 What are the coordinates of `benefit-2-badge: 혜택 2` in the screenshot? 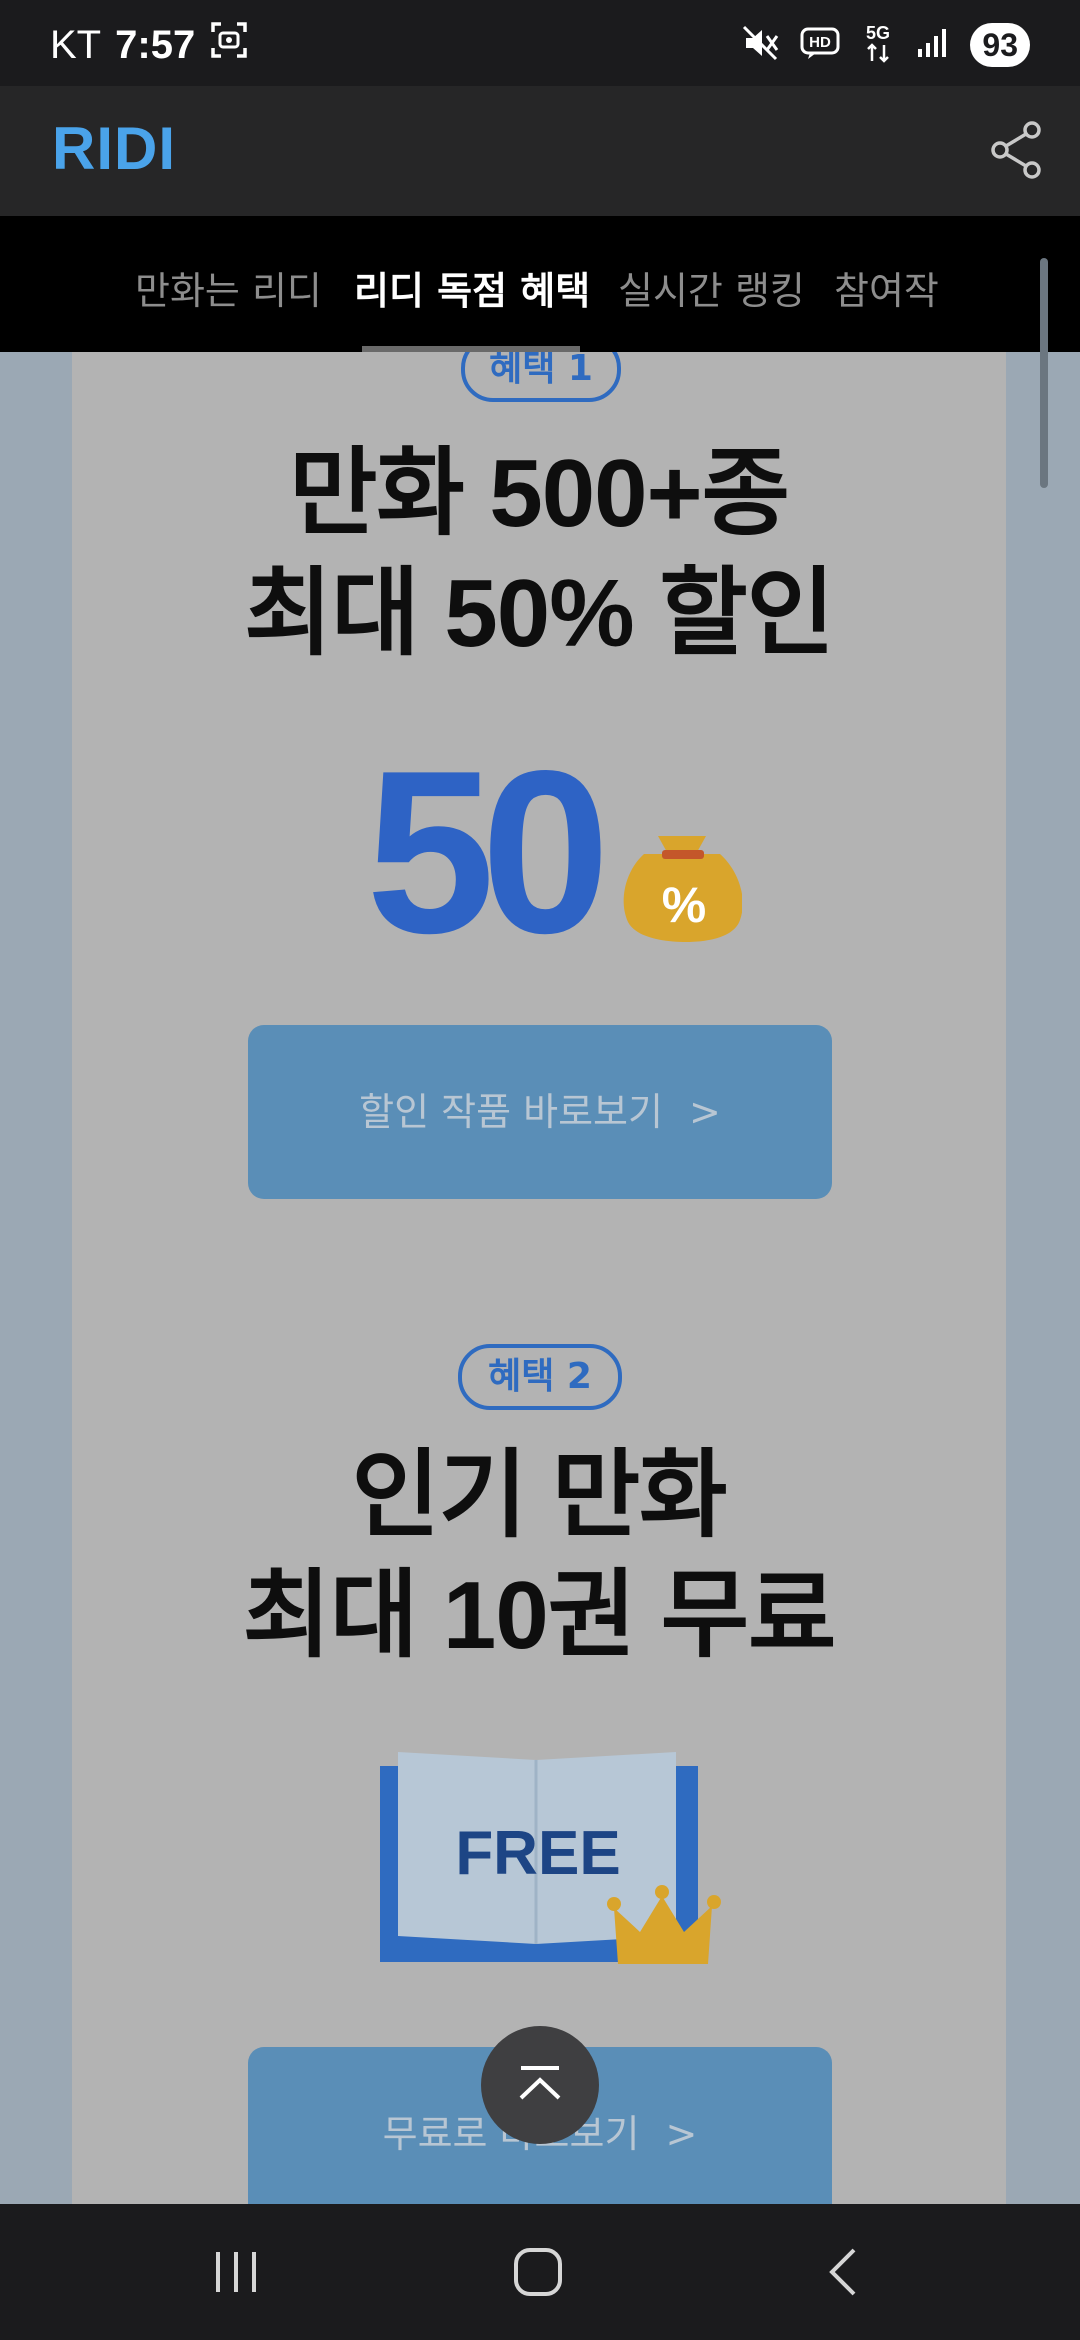 It's located at (540, 1377).